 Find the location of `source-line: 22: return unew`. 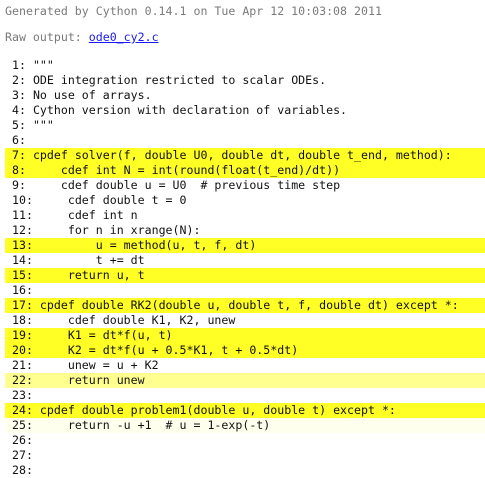

source-line: 22: return unew is located at coordinates (245, 380).